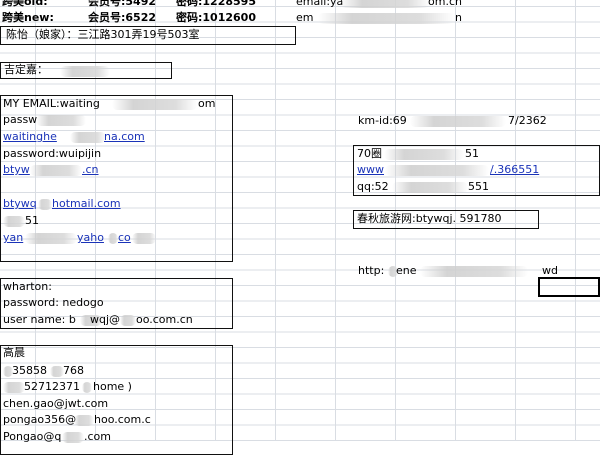 Image resolution: width=600 pixels, height=455 pixels. What do you see at coordinates (429, 219) in the screenshot?
I see `cell-chunqiu: 春秋旅游网:btywqj. 591780` at bounding box center [429, 219].